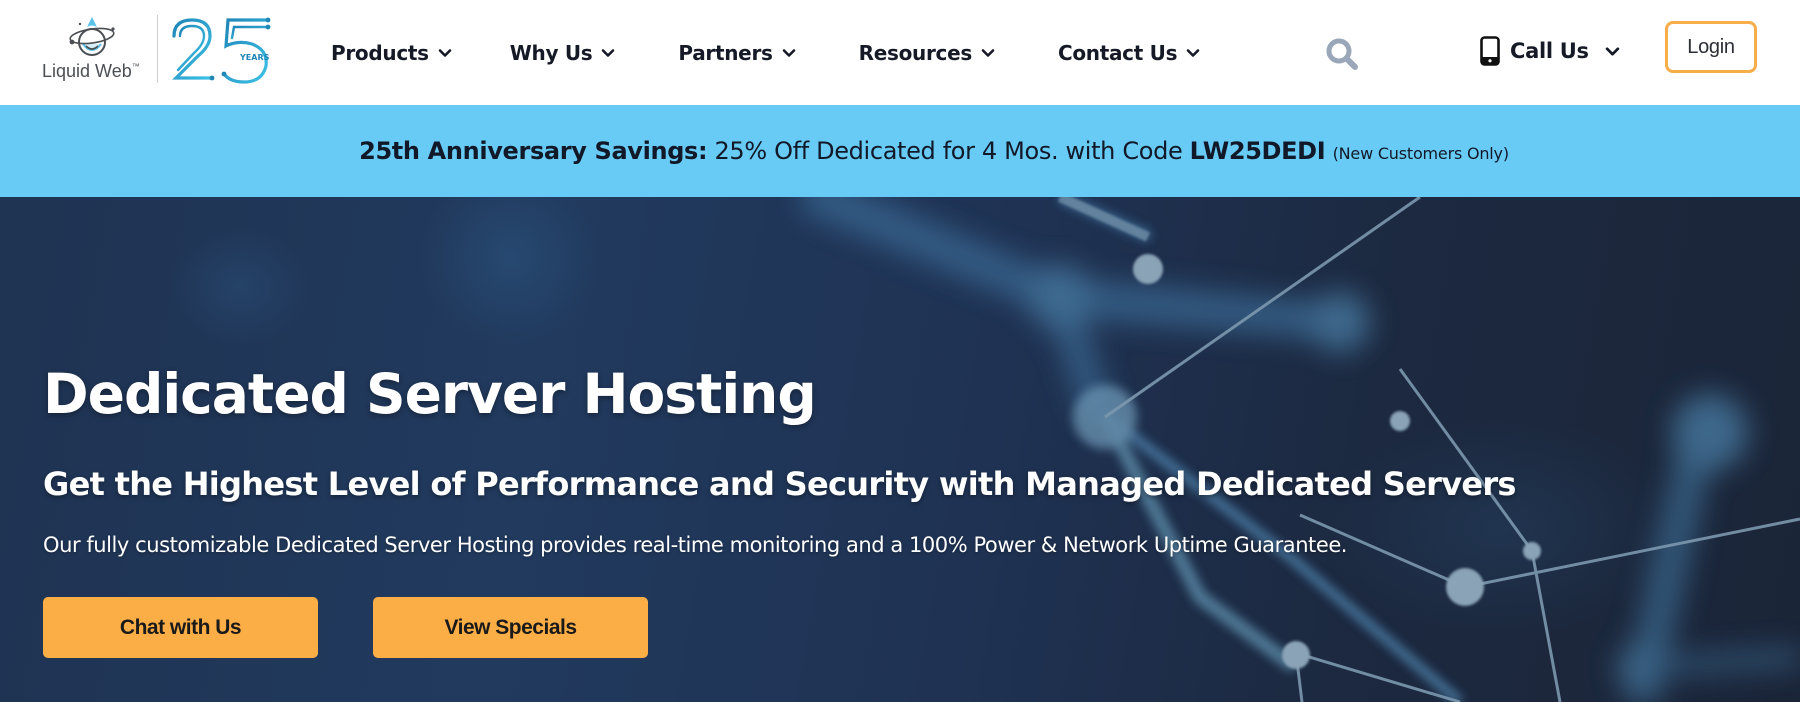 Image resolution: width=1800 pixels, height=702 pixels. I want to click on logo: Liquid Web™ YEARS, so click(158, 49).